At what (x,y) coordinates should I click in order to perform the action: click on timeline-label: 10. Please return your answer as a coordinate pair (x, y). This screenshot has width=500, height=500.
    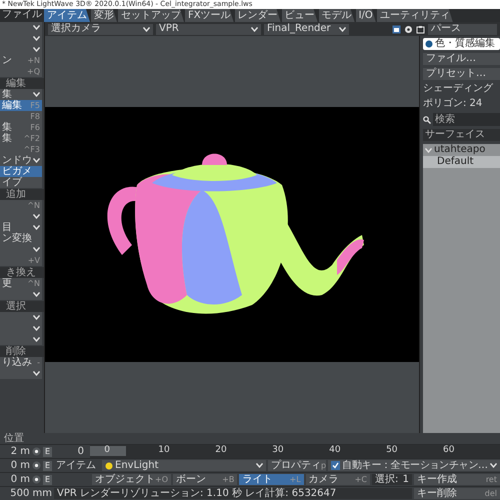
    Looking at the image, I should click on (164, 450).